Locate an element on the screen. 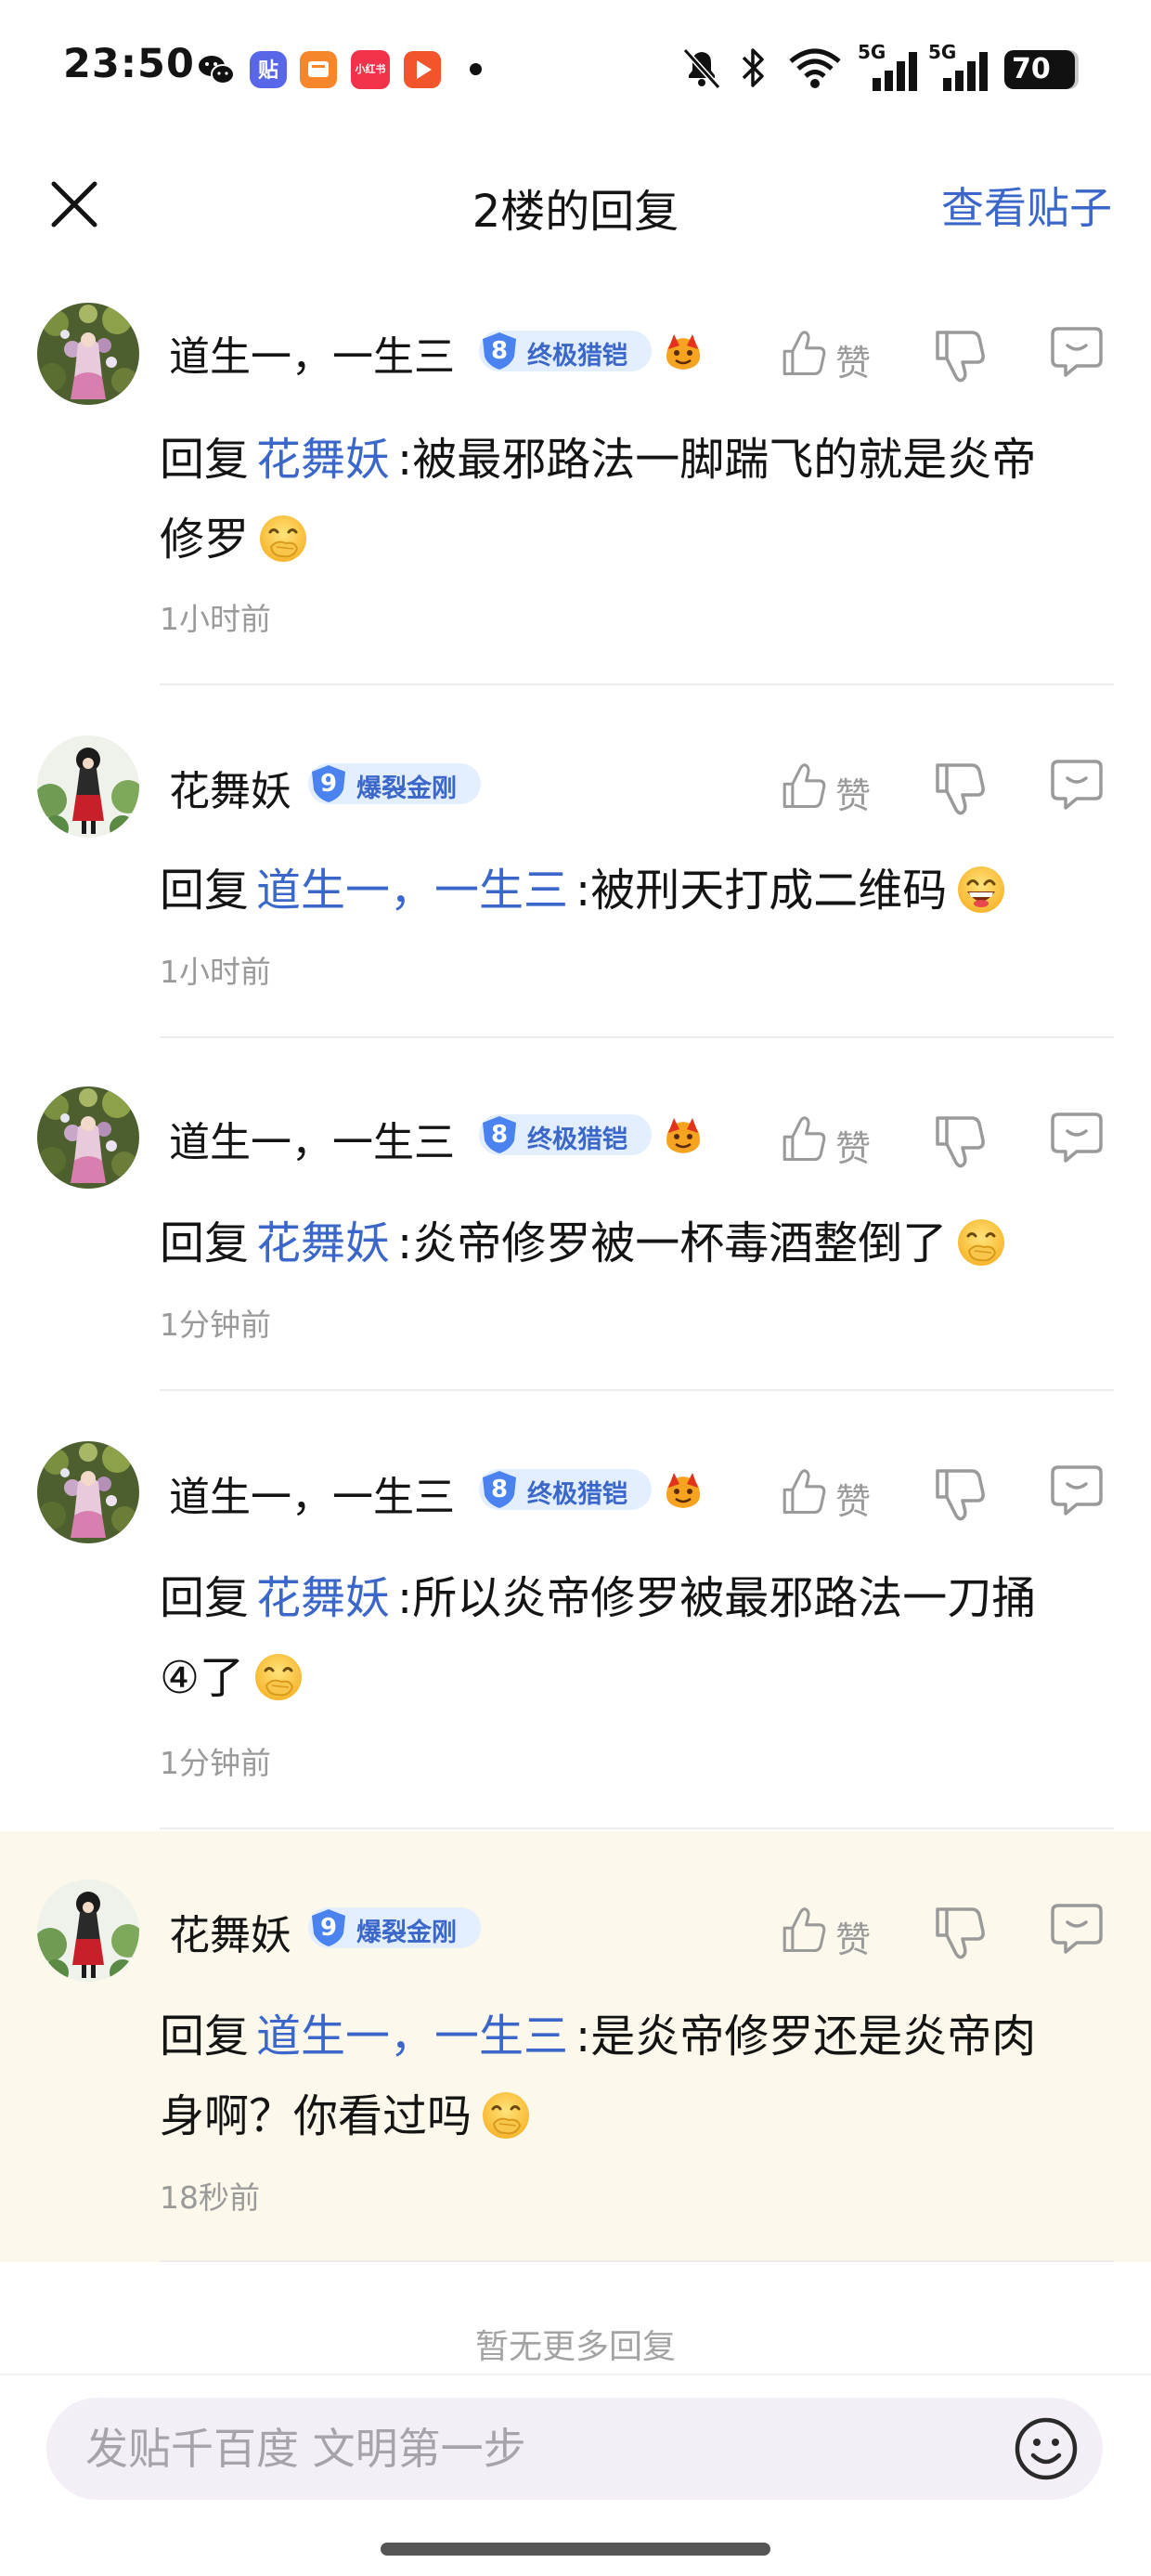  reply-item: 花舞妖 9 爆裂金刚 赞 回复 道生一，一生三:被刑天打成二维码 1小时前 is located at coordinates (575, 863).